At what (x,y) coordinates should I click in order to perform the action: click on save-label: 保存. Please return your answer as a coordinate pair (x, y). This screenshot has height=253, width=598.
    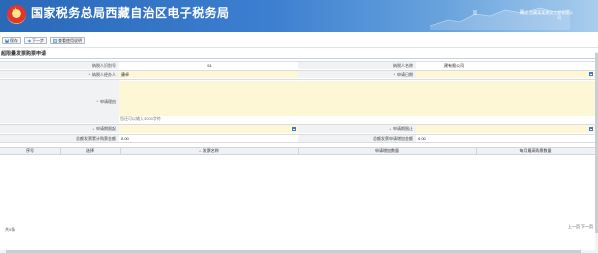
    Looking at the image, I should click on (14, 40).